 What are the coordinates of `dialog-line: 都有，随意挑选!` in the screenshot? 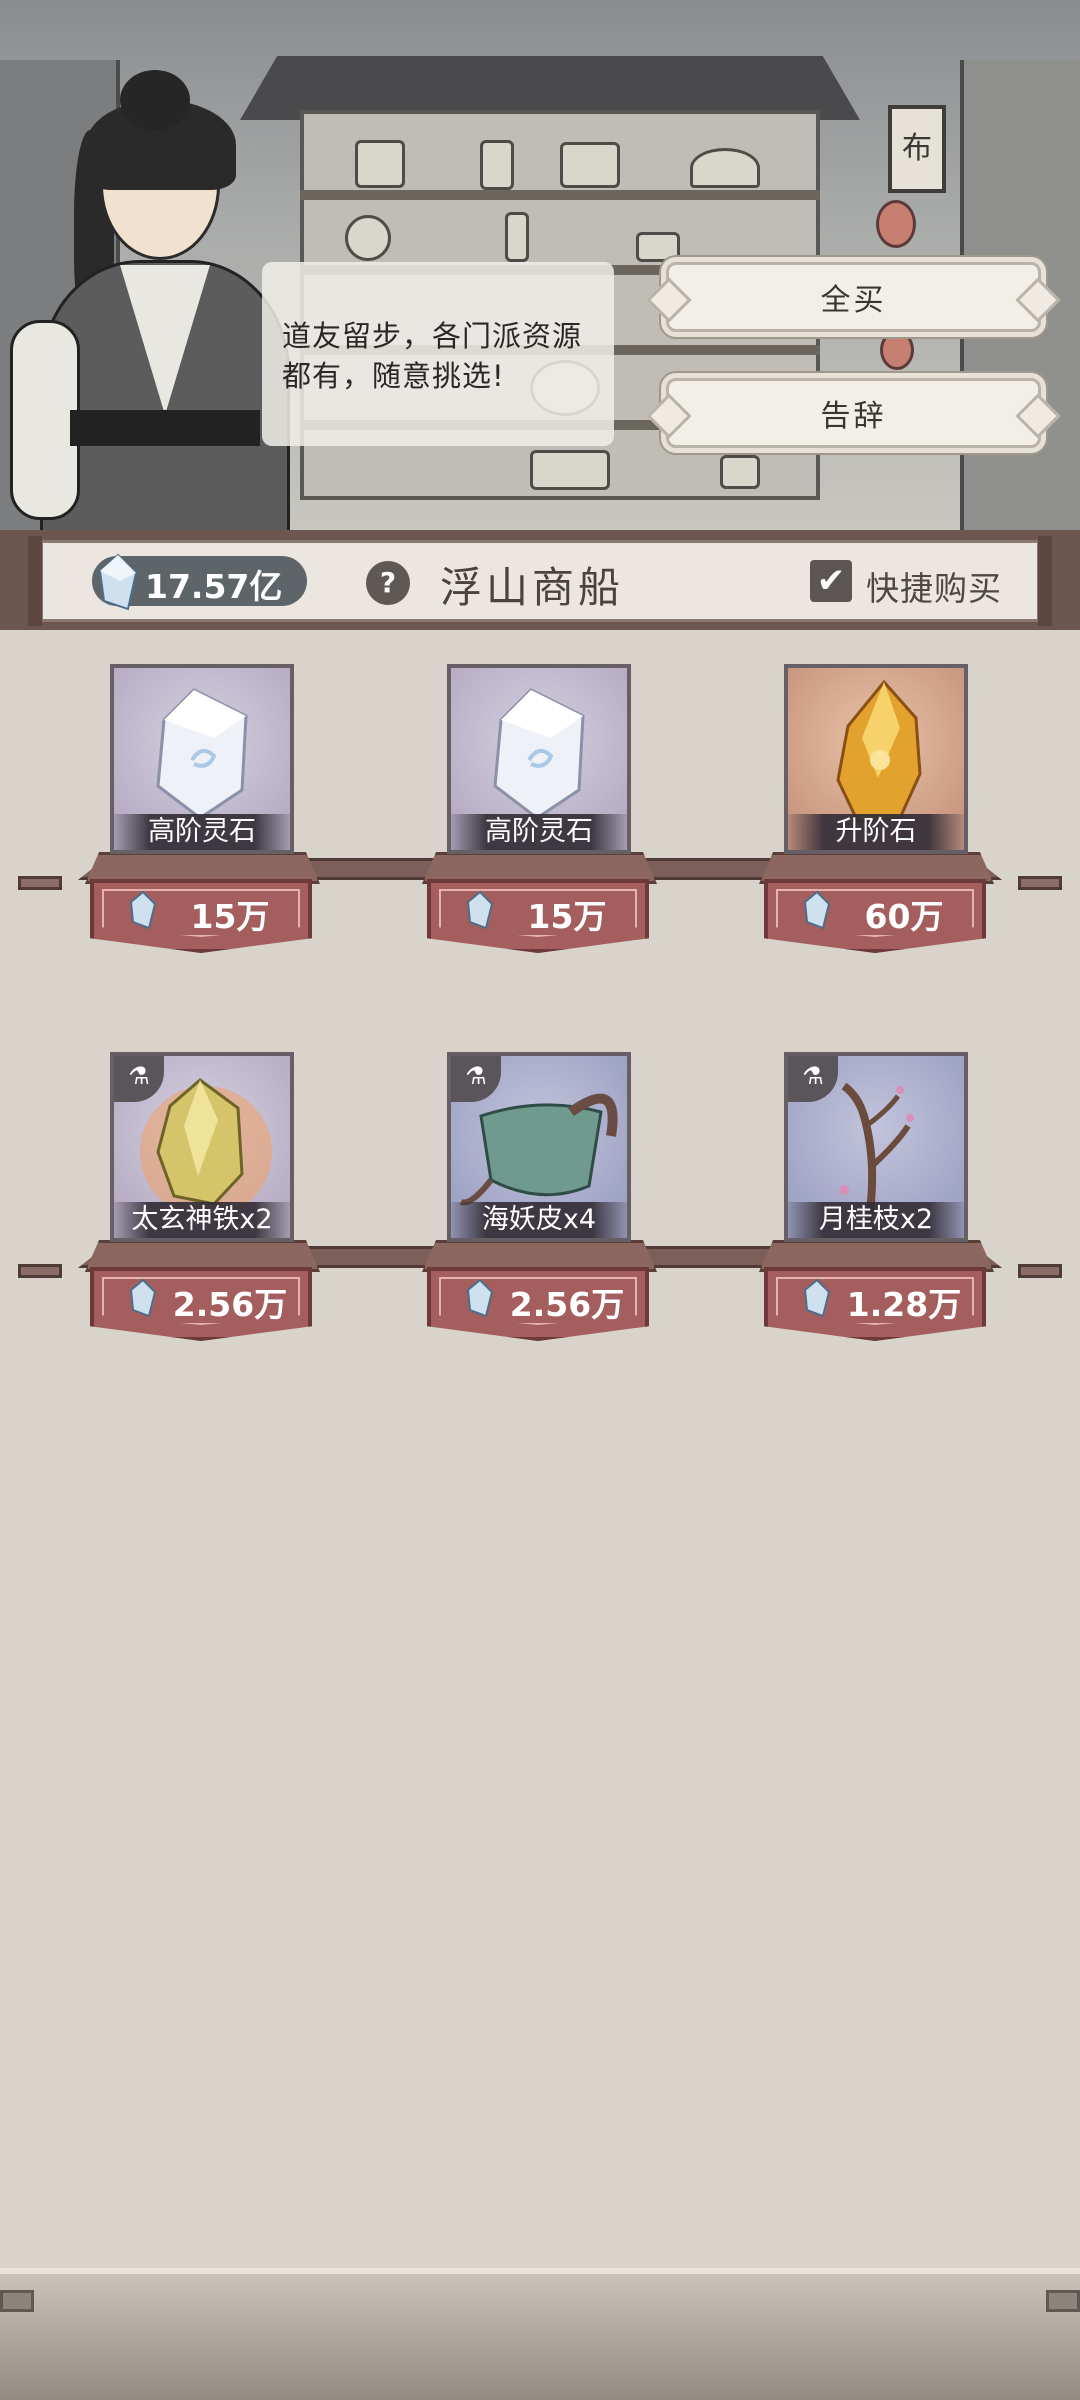 It's located at (393, 376).